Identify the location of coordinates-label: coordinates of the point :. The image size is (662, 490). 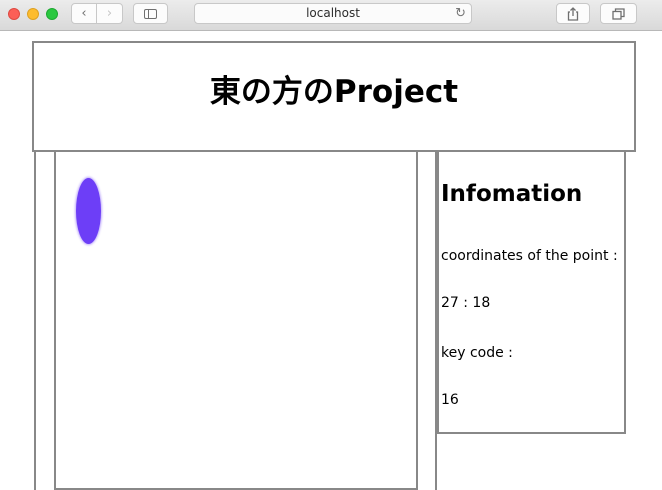
(529, 256).